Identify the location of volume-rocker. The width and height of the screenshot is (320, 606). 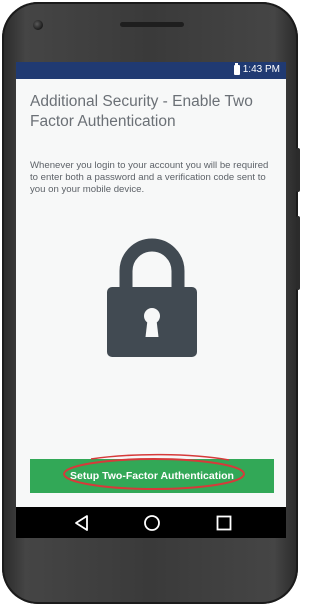
(298, 253).